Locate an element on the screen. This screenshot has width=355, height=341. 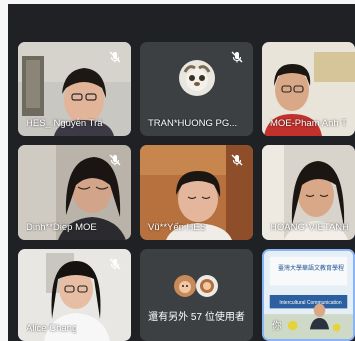
participant-name: 你 is located at coordinates (277, 326).